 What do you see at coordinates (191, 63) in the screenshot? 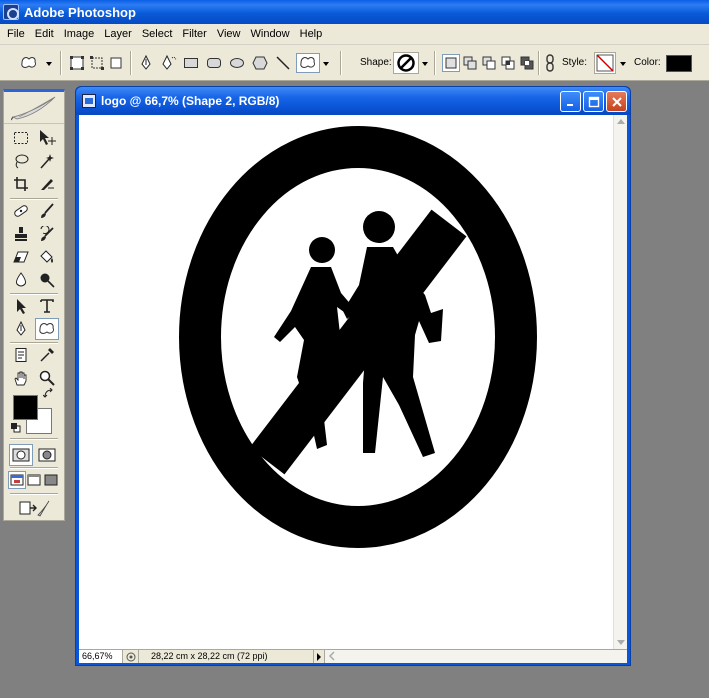
I see `rectangle-tool-icon` at bounding box center [191, 63].